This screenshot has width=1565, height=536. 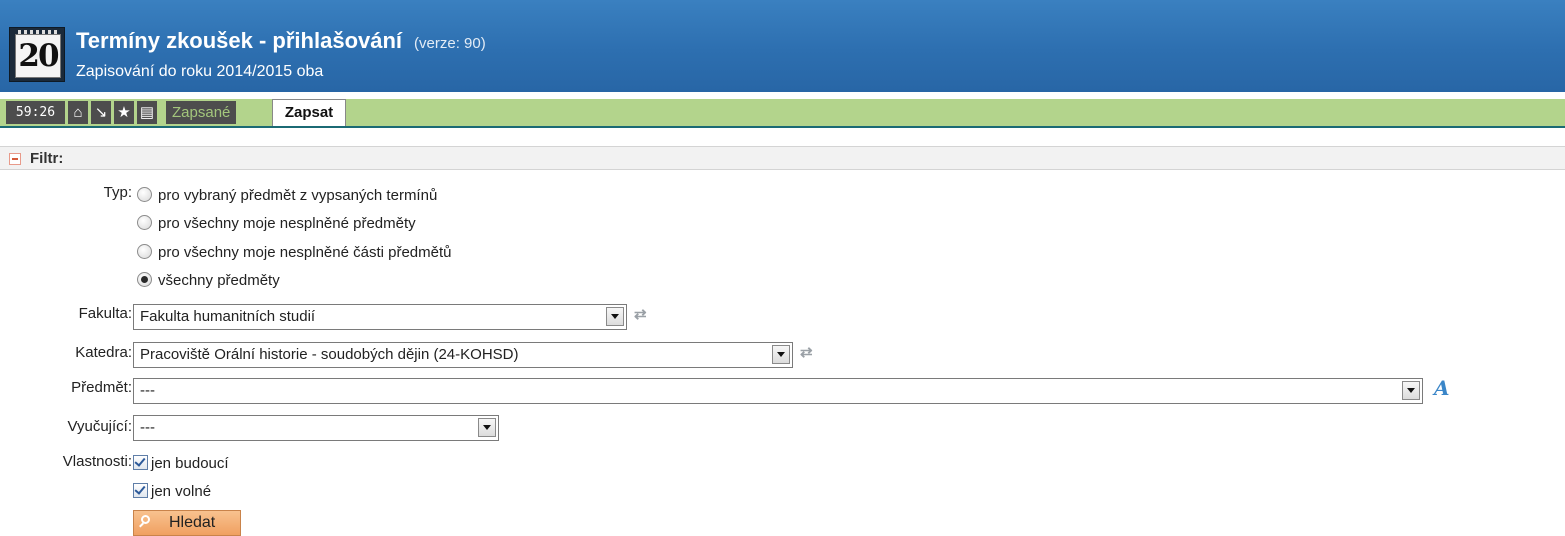 I want to click on nav-bar: 59:26 ⌂ ↘ ★ ▤ Zapsané Zapsat, so click(x=782, y=113).